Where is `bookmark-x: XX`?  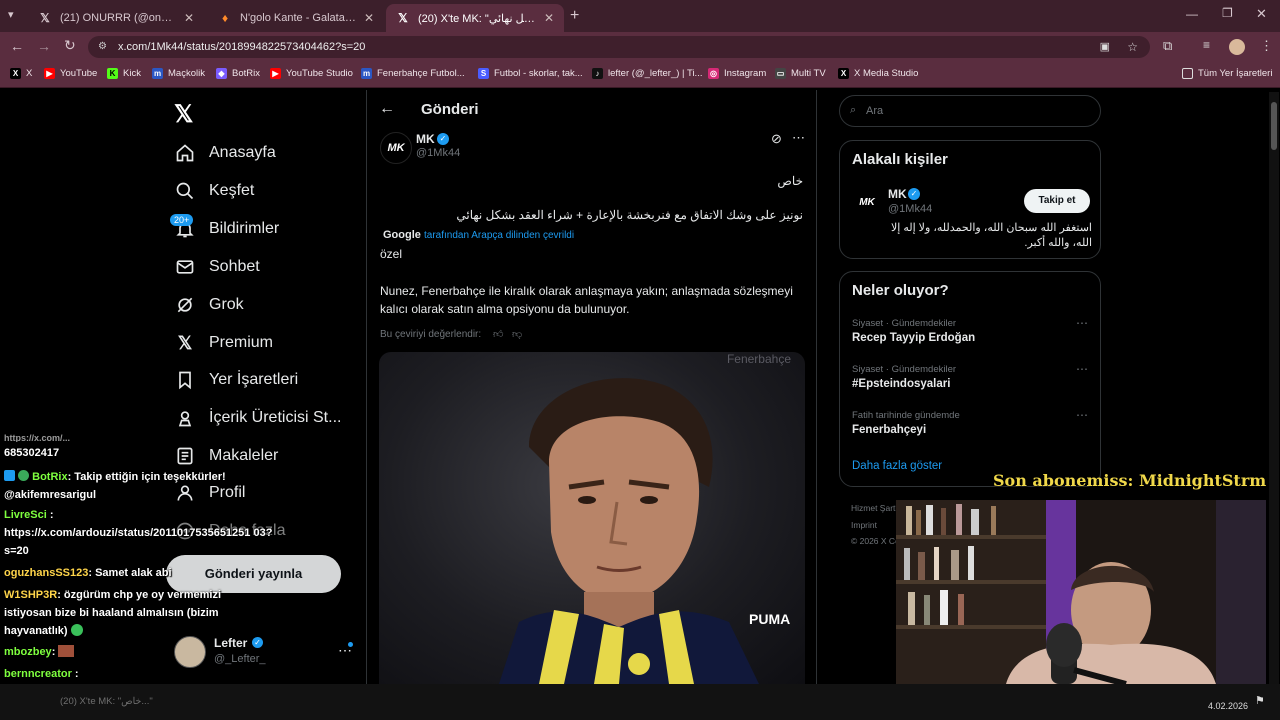 bookmark-x: XX is located at coordinates (21, 73).